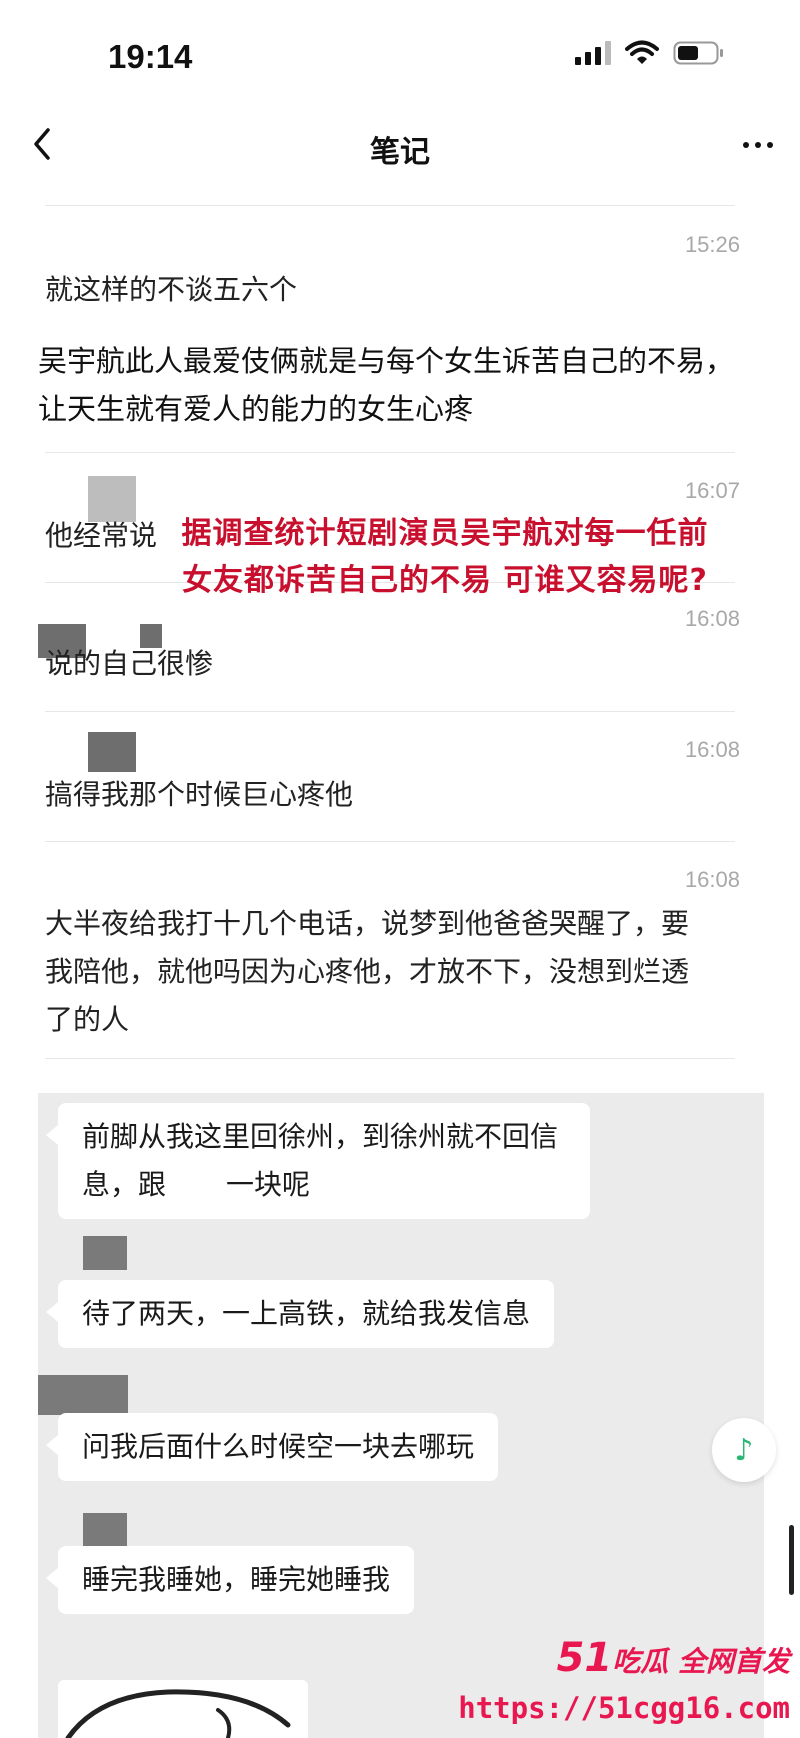 Image resolution: width=800 pixels, height=1738 pixels. What do you see at coordinates (791, 1560) in the screenshot?
I see `scrollbar` at bounding box center [791, 1560].